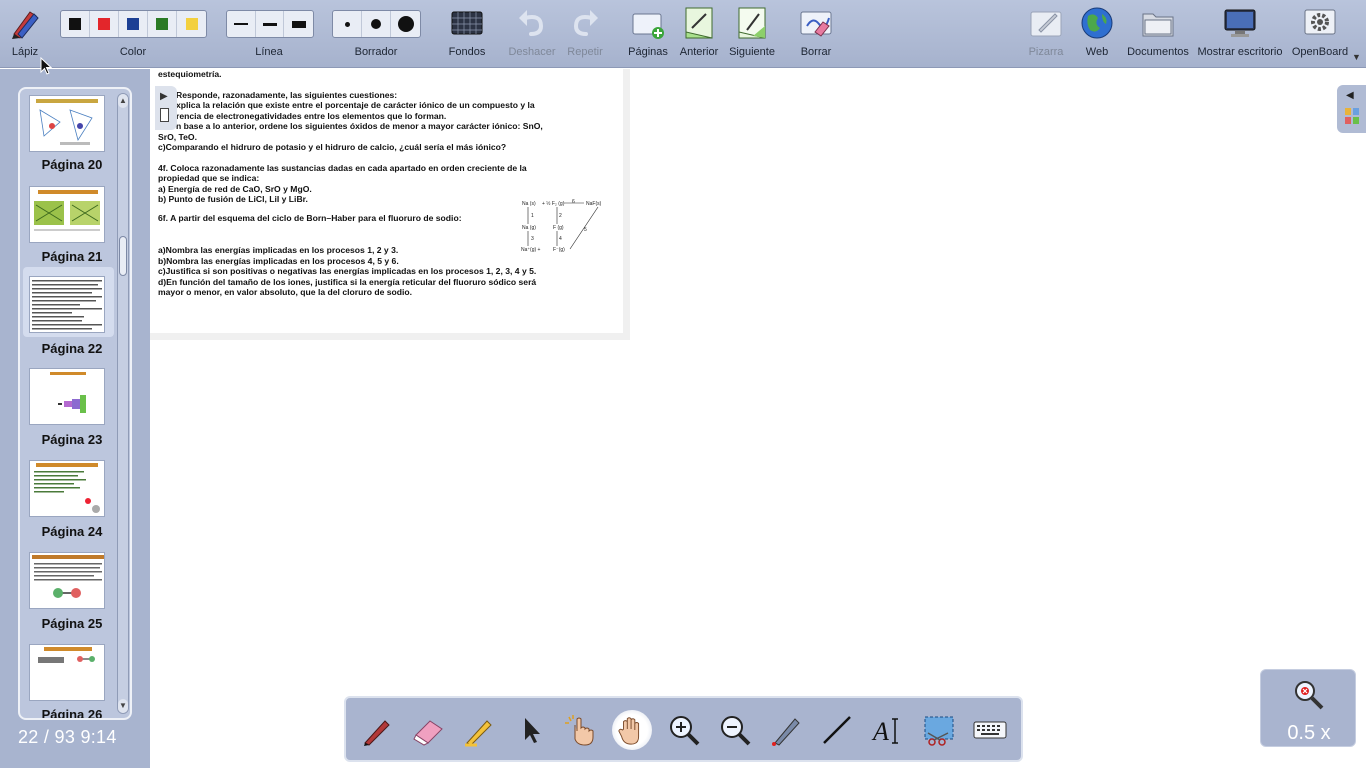  What do you see at coordinates (1046, 23) in the screenshot?
I see `board-icon` at bounding box center [1046, 23].